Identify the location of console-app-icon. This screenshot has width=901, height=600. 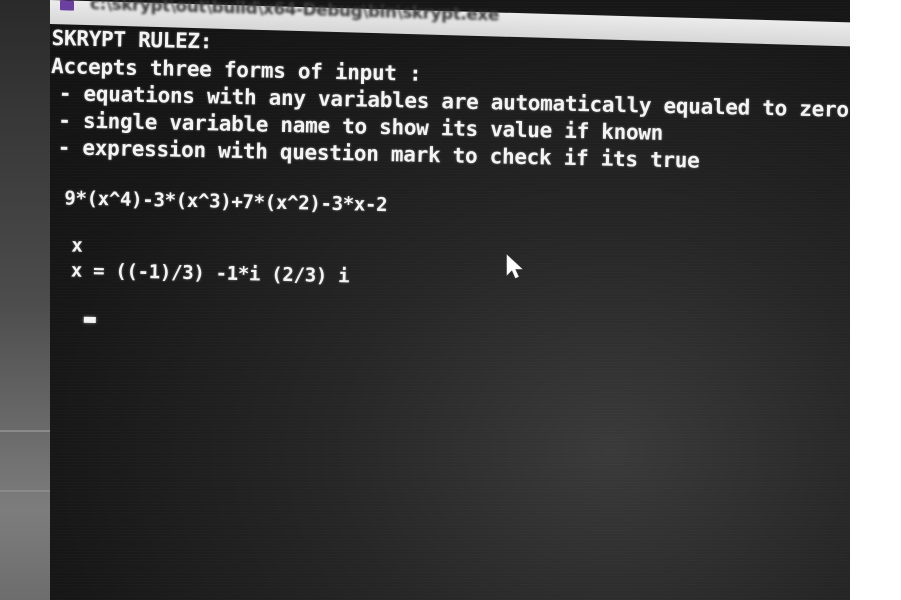
(67, 5).